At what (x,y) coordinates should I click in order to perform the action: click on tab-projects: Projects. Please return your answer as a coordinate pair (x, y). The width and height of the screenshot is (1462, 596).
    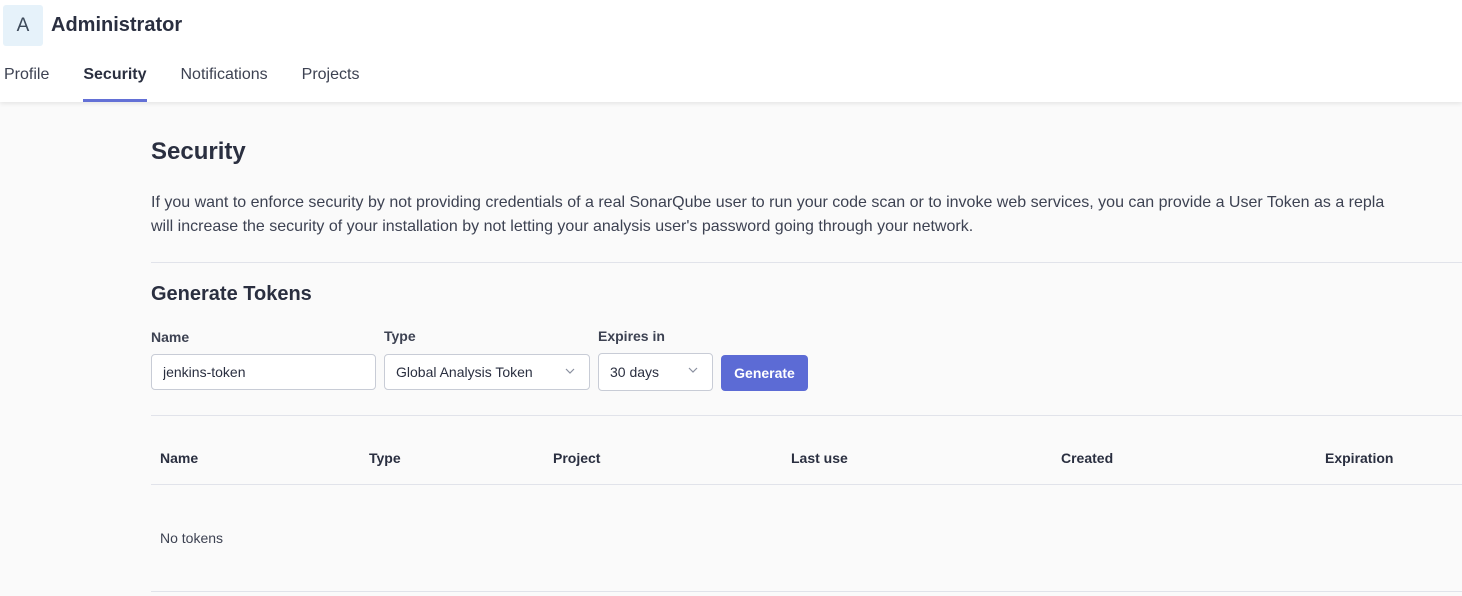
    Looking at the image, I should click on (331, 82).